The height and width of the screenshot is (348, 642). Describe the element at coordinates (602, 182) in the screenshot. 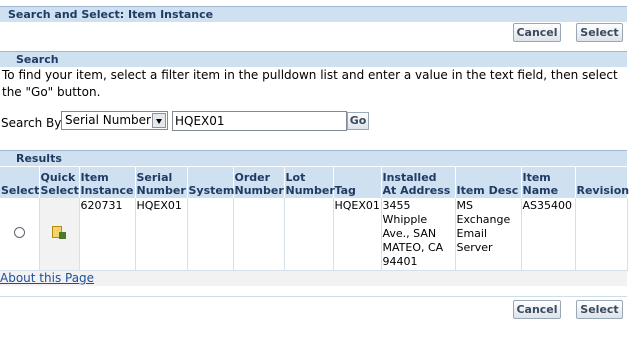

I see `col-revision: Revision` at that location.